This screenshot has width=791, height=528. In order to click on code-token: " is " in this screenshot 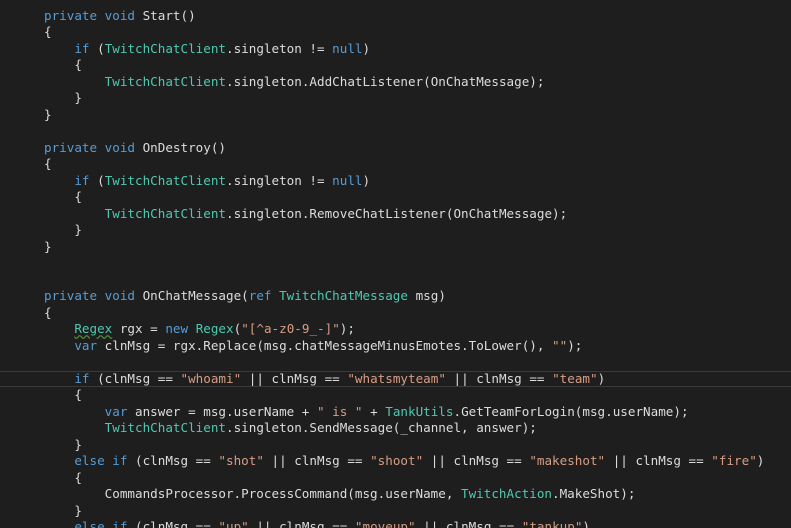, I will do `click(339, 411)`.